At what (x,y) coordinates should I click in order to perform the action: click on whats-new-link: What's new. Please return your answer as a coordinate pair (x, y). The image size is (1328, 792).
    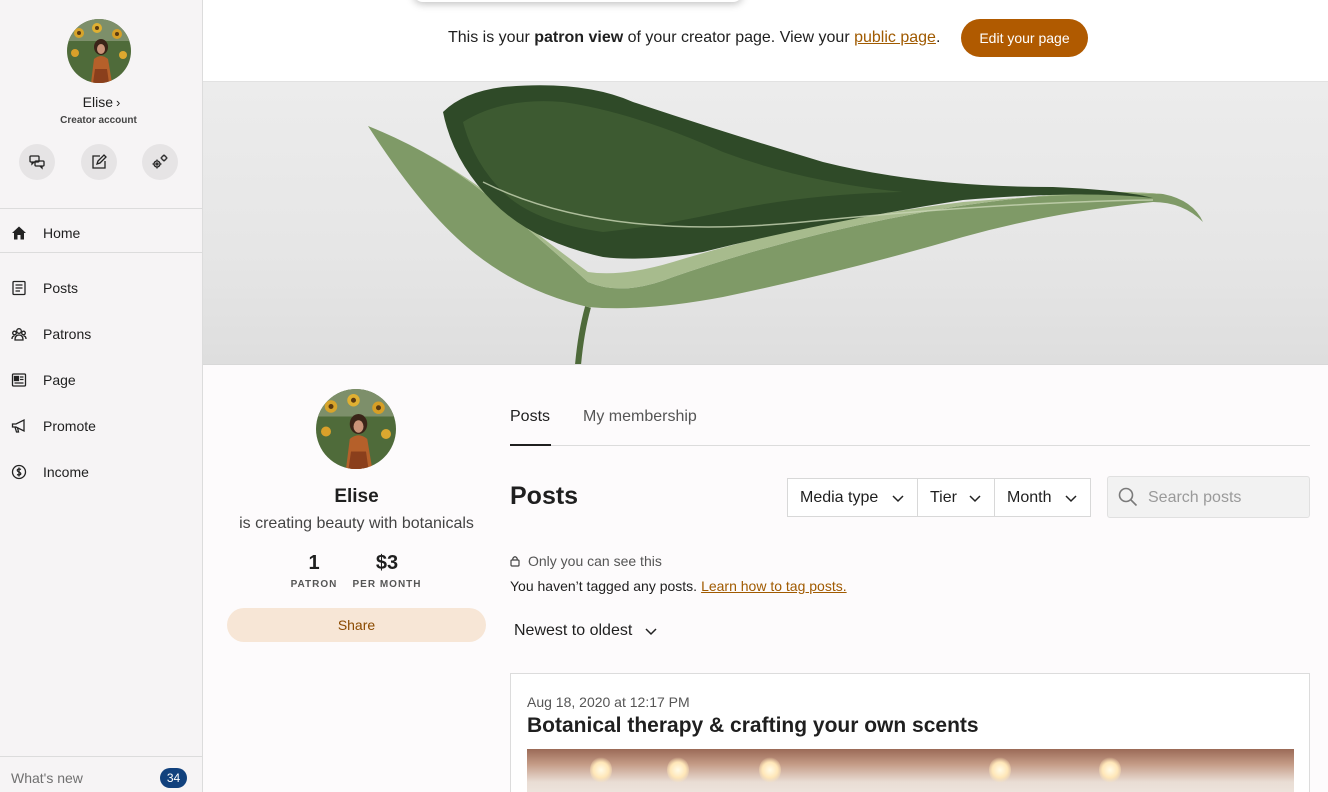
    Looking at the image, I should click on (47, 778).